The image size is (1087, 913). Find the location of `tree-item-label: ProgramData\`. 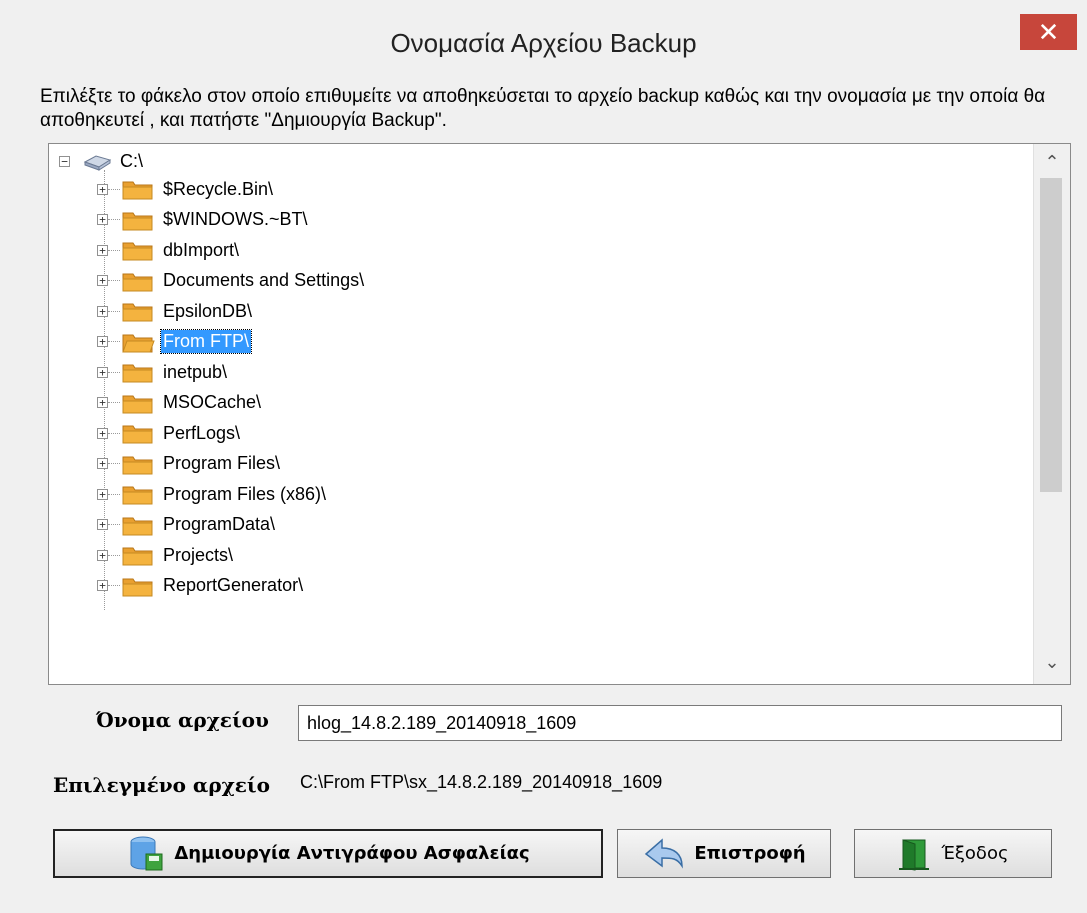

tree-item-label: ProgramData\ is located at coordinates (219, 524).